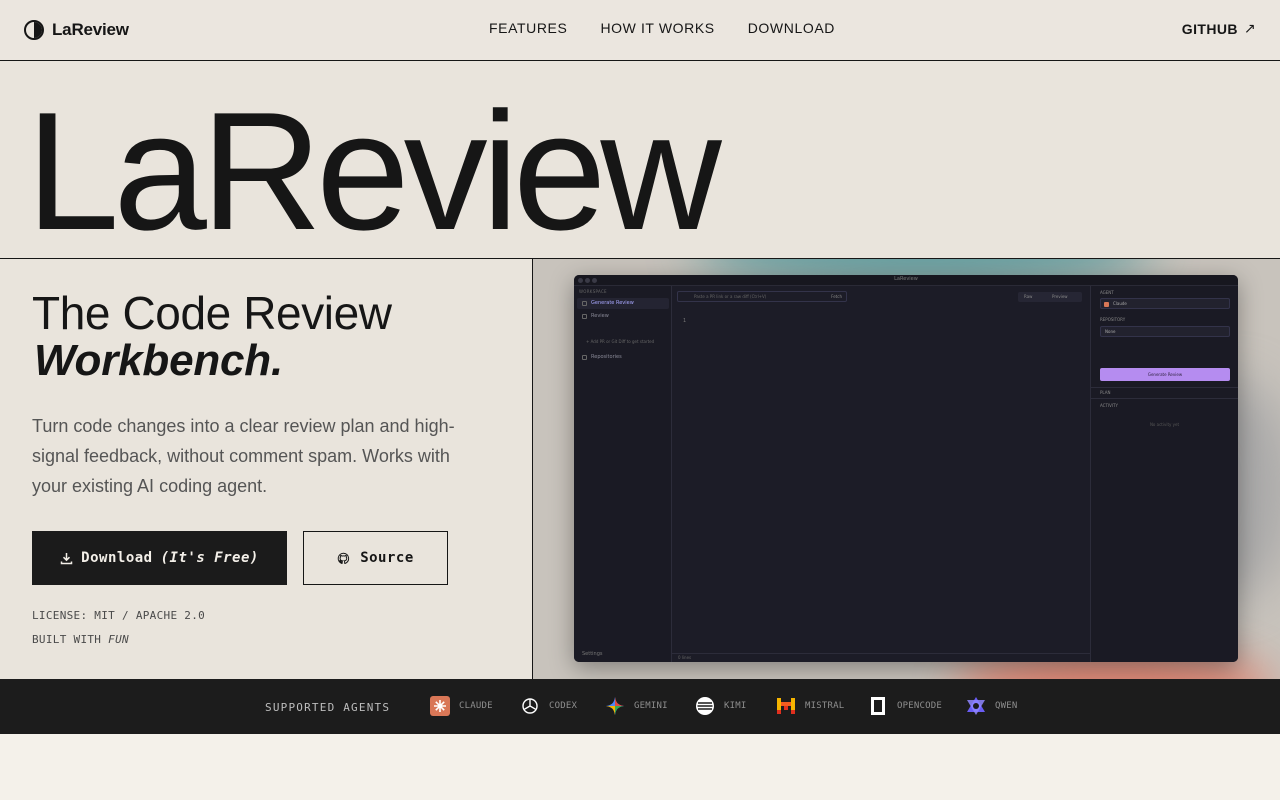  What do you see at coordinates (1105, 392) in the screenshot?
I see `app-plan-label: PLAN` at bounding box center [1105, 392].